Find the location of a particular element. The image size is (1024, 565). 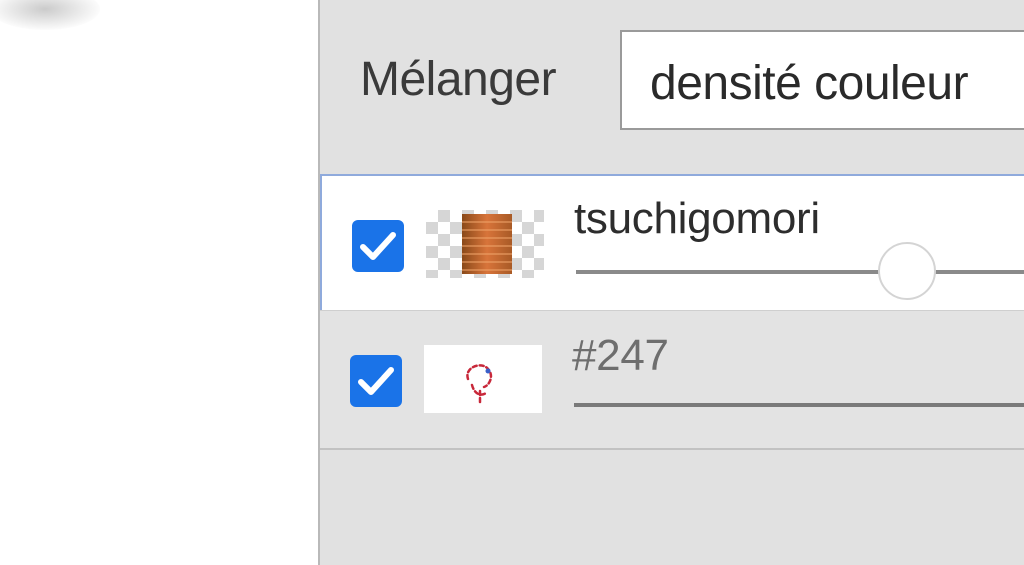

blend-mode-select: densité couleur is located at coordinates (822, 80).